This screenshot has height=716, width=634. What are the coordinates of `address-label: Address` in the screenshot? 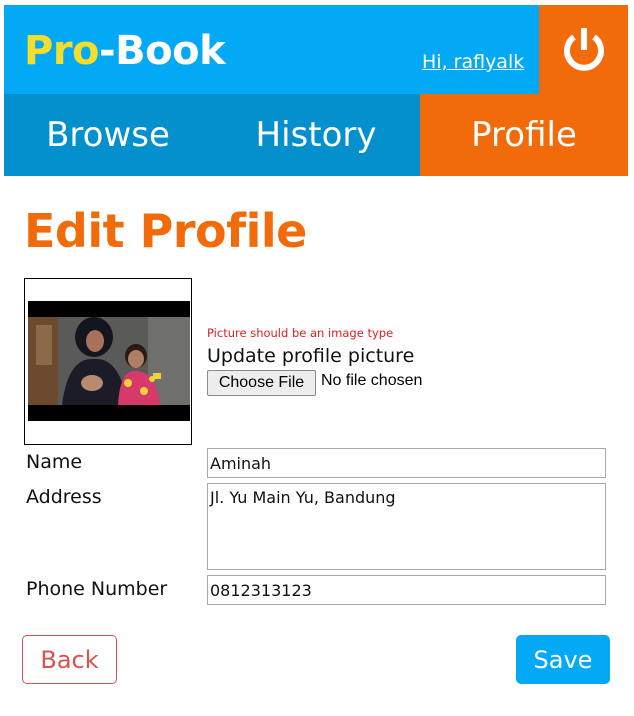 It's located at (64, 497).